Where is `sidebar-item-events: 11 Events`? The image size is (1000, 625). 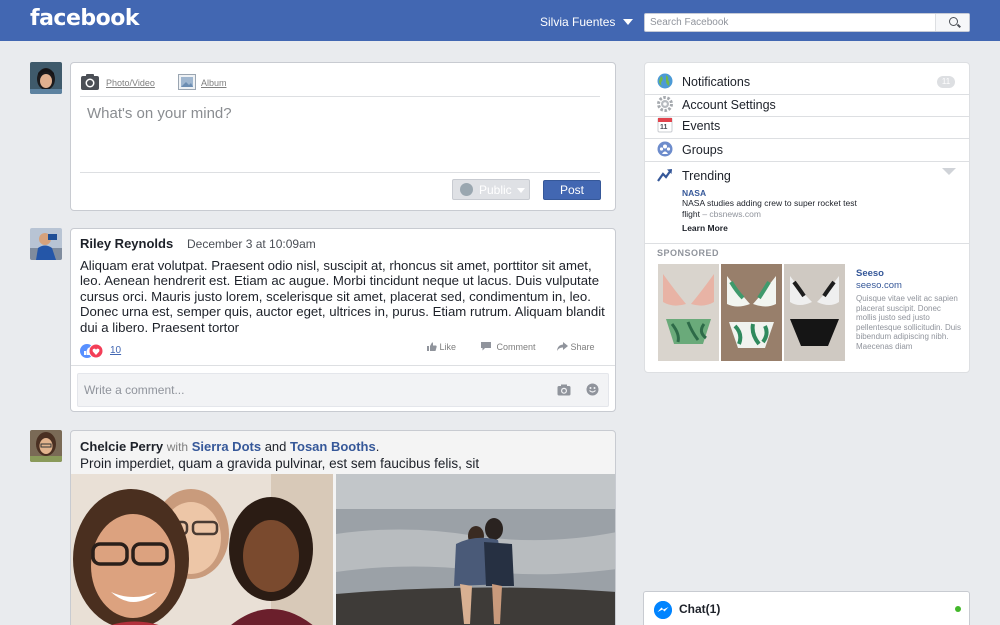
sidebar-item-events: 11 Events is located at coordinates (807, 126).